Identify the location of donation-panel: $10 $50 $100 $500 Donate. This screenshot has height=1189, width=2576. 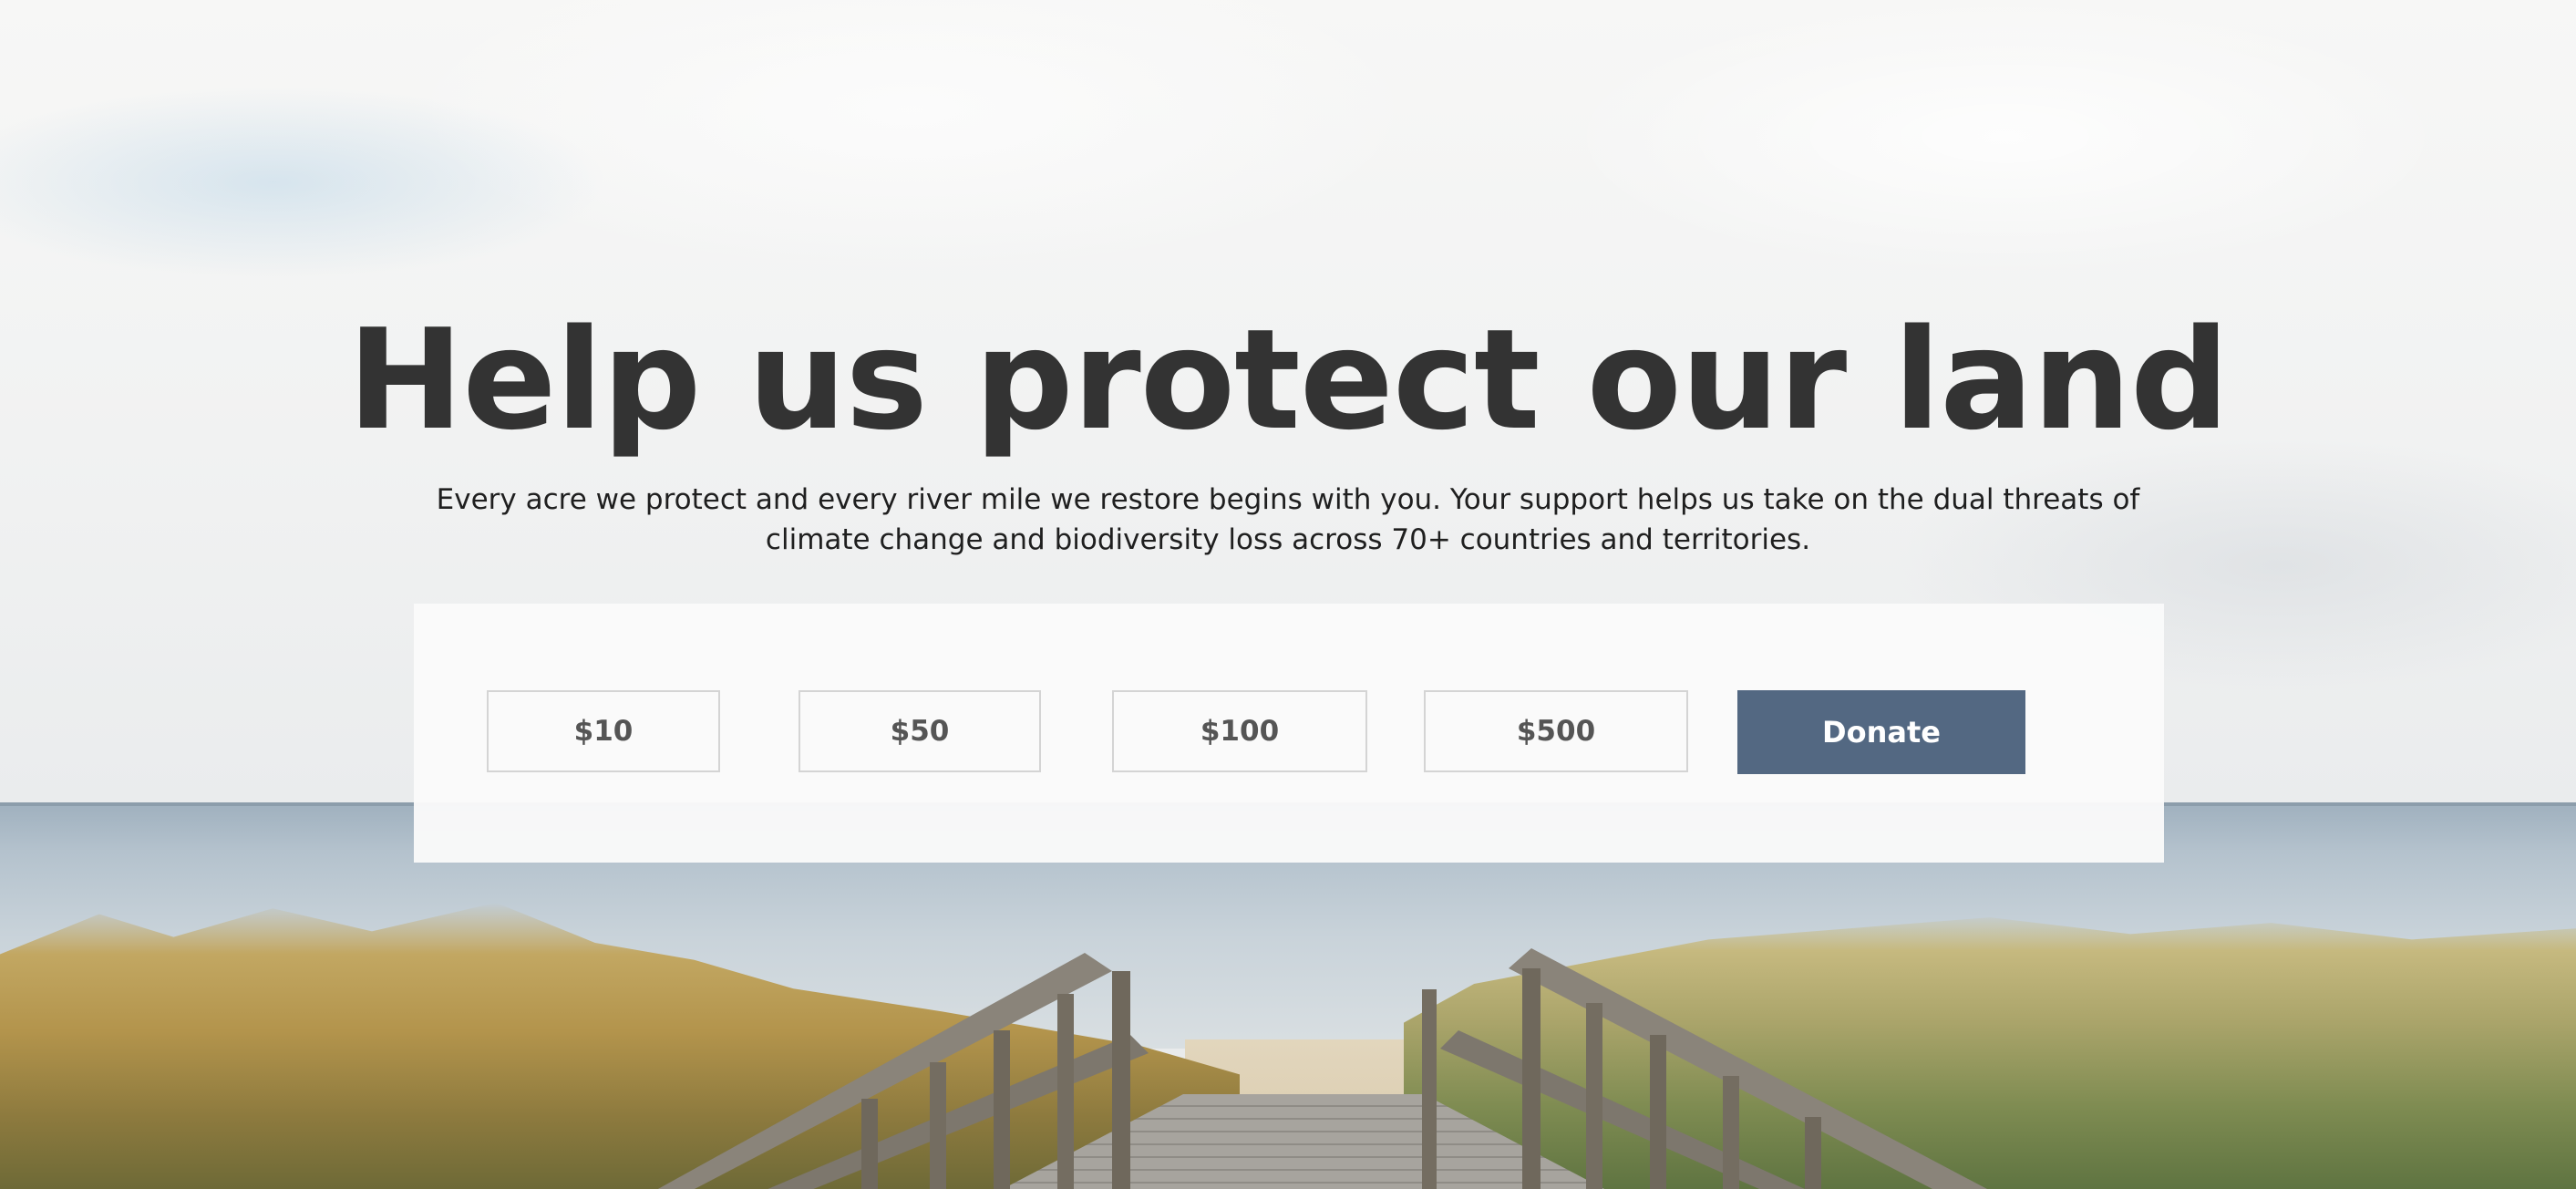
(1289, 734).